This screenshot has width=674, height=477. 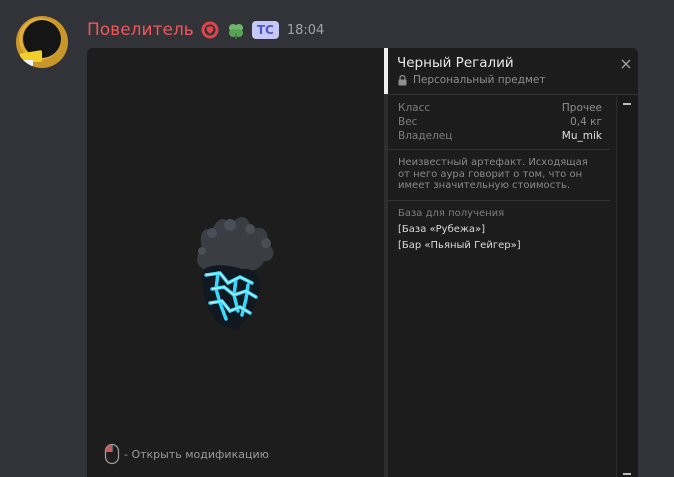 I want to click on properties-separator, so click(x=499, y=149).